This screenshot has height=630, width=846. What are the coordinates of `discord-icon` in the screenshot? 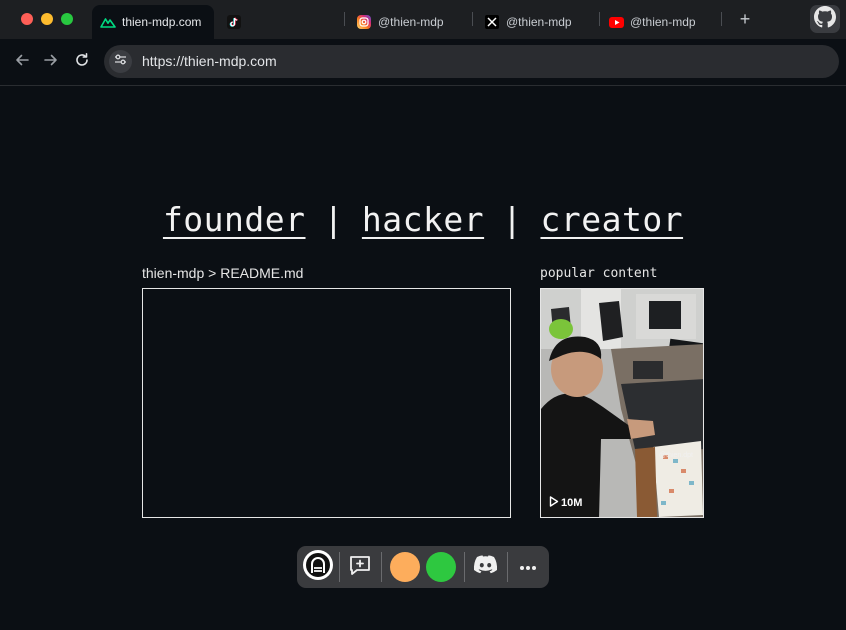 It's located at (485, 567).